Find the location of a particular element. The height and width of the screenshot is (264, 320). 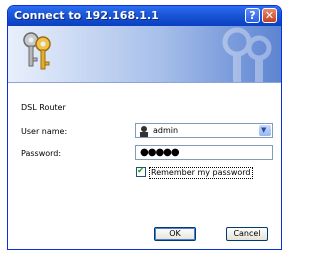

user-avatar-icon is located at coordinates (144, 131).